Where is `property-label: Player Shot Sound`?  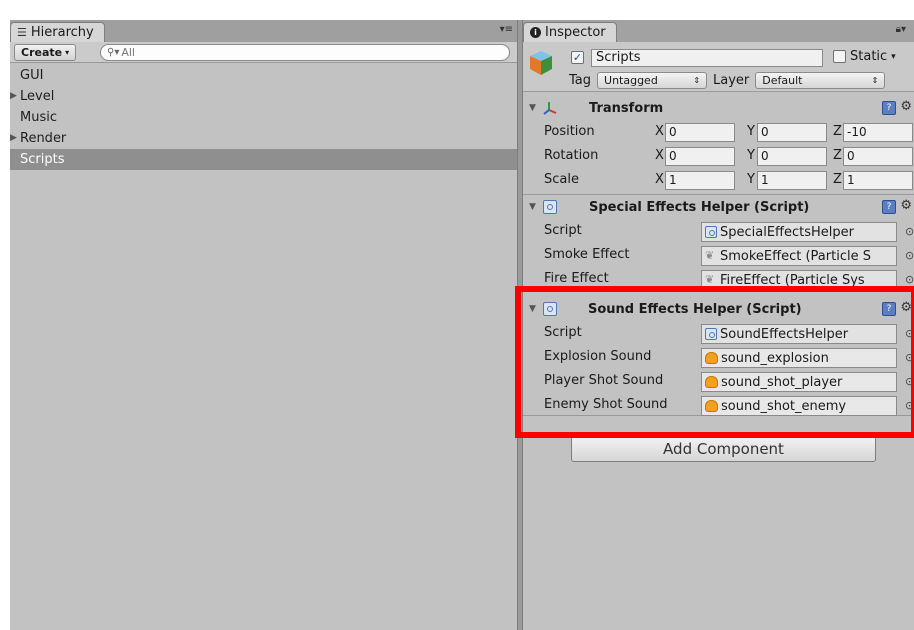
property-label: Player Shot Sound is located at coordinates (604, 380).